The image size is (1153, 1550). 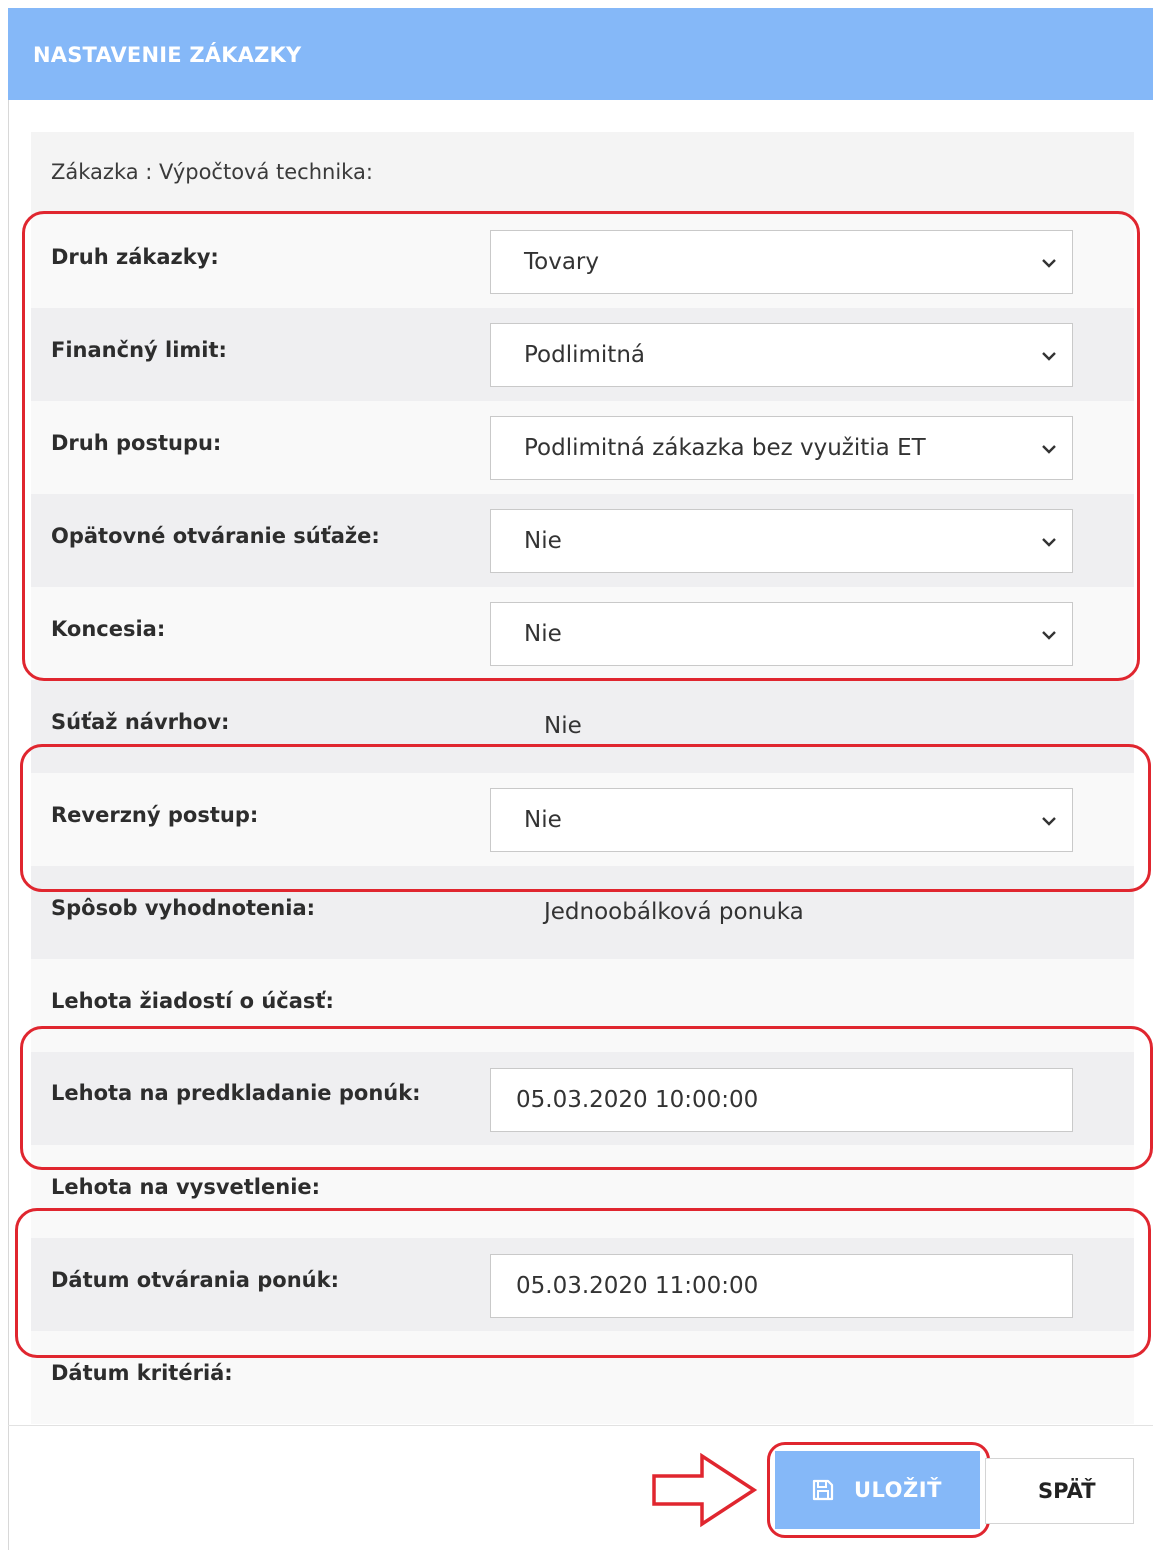 I want to click on right-arrow-outline-icon, so click(x=705, y=1490).